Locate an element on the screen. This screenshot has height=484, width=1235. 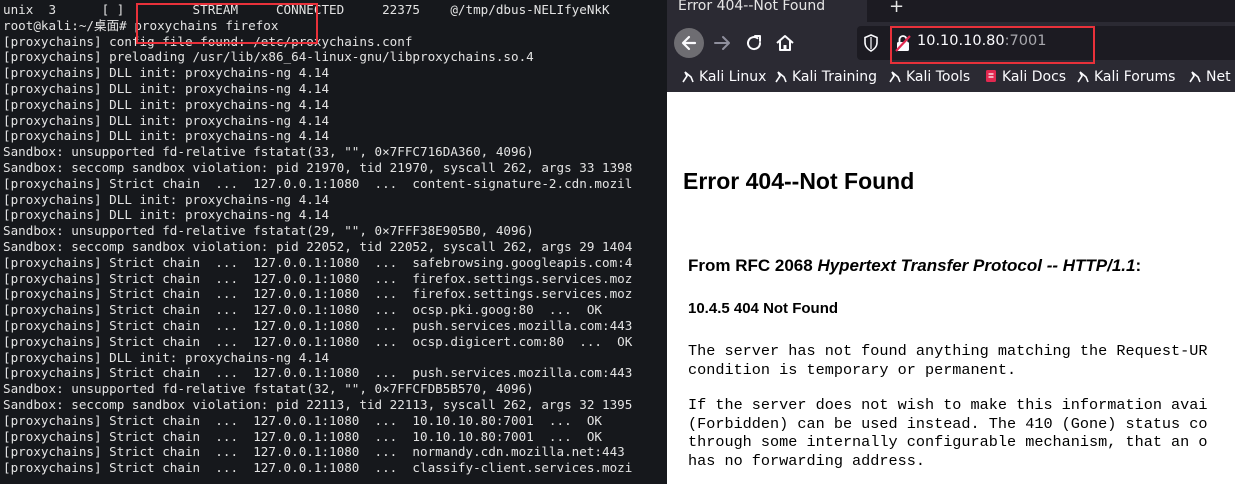
home-button is located at coordinates (785, 43).